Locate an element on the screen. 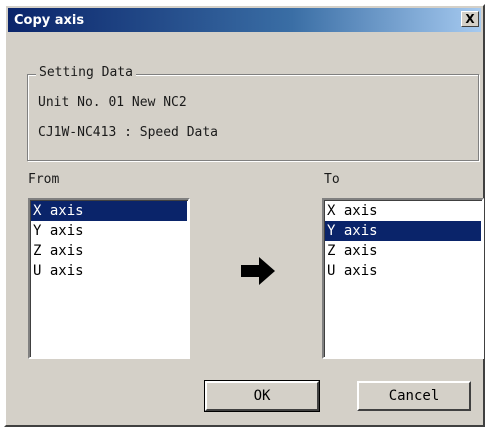 This screenshot has height=433, width=491. from-axis-list: X axis Y axis Z axis U axis is located at coordinates (109, 278).